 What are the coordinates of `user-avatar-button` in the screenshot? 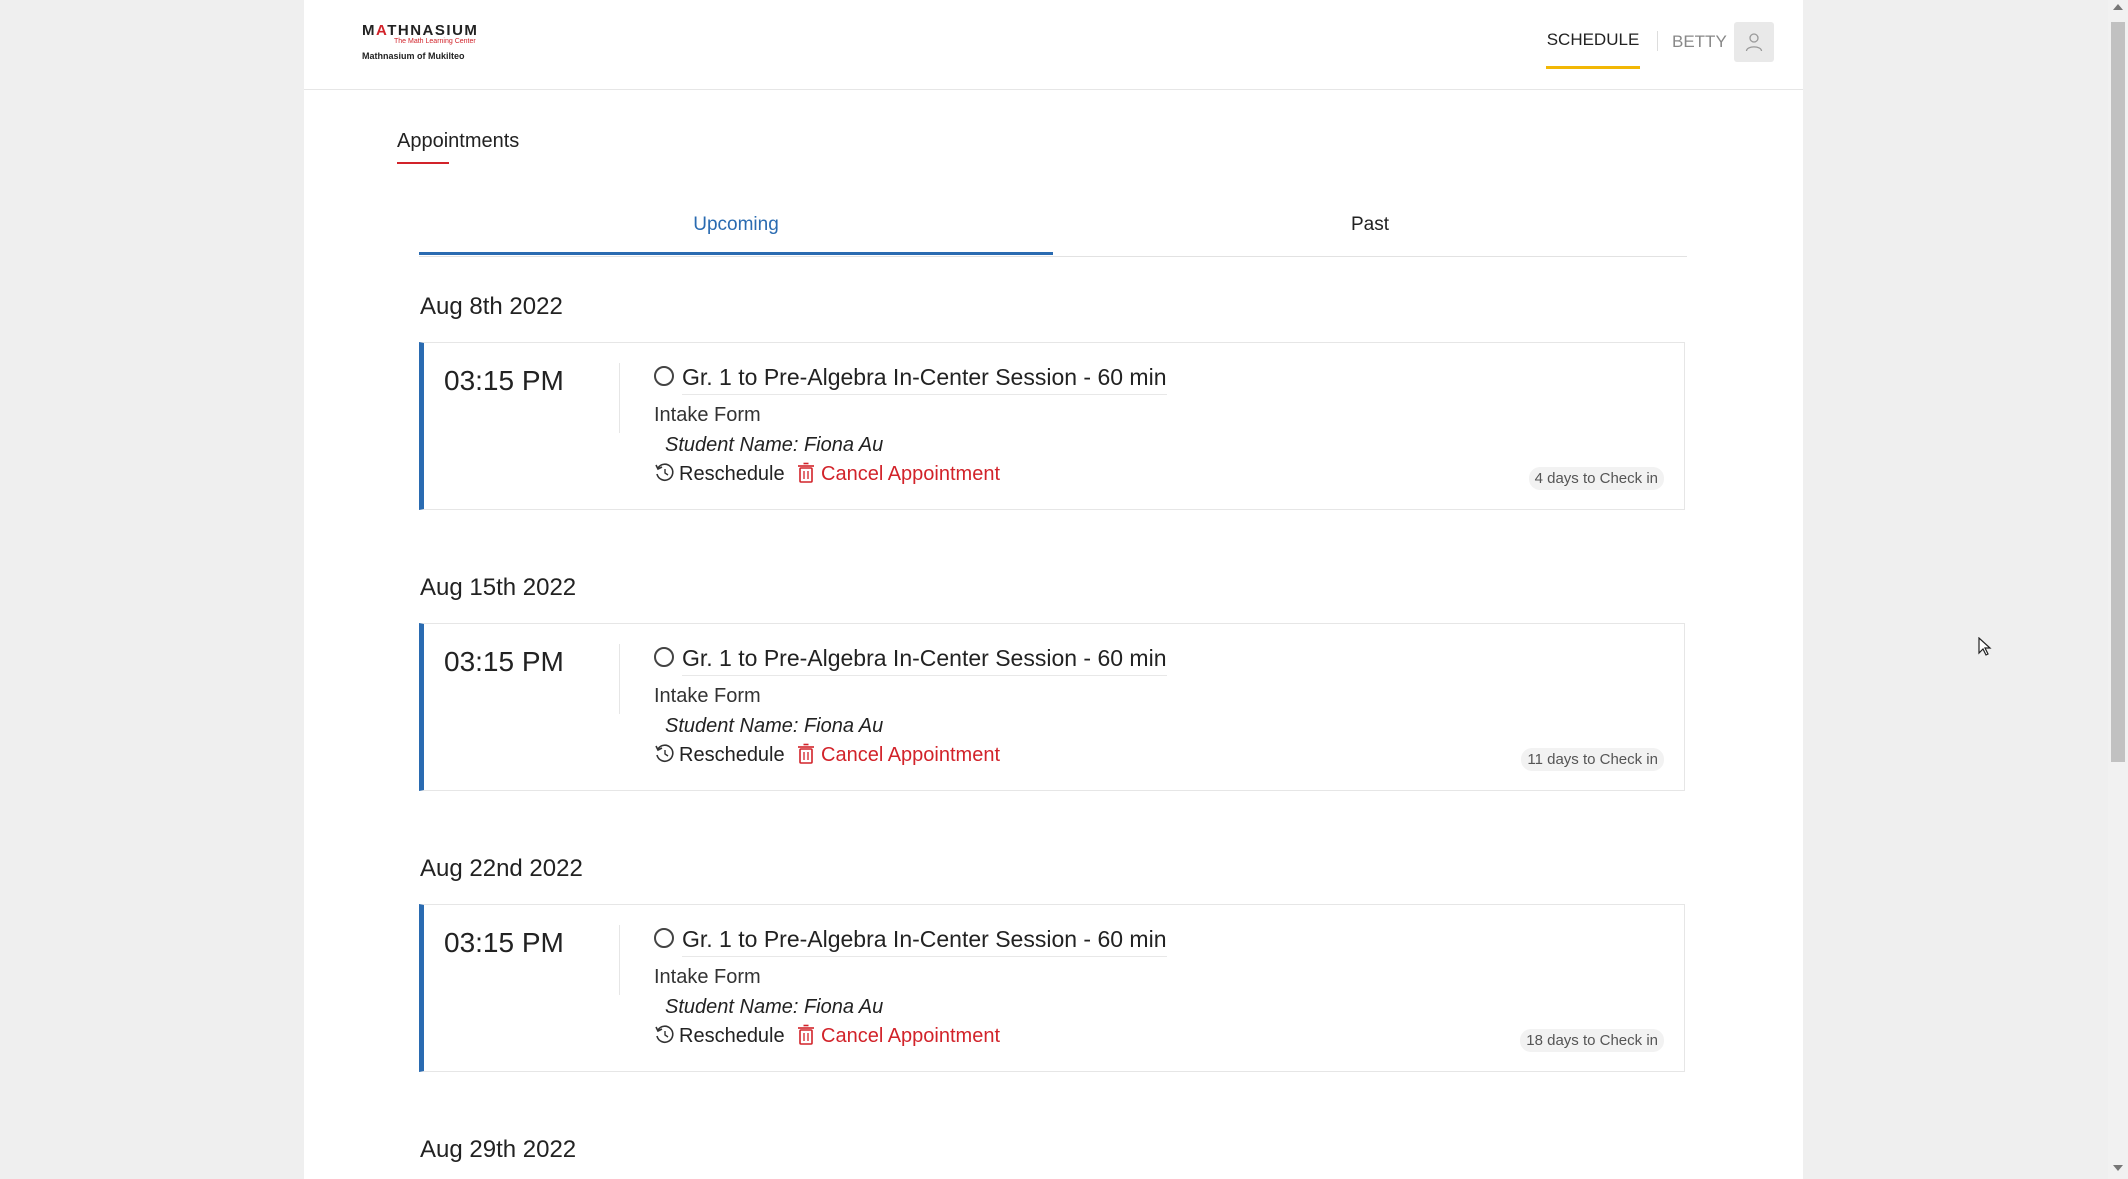 It's located at (1754, 42).